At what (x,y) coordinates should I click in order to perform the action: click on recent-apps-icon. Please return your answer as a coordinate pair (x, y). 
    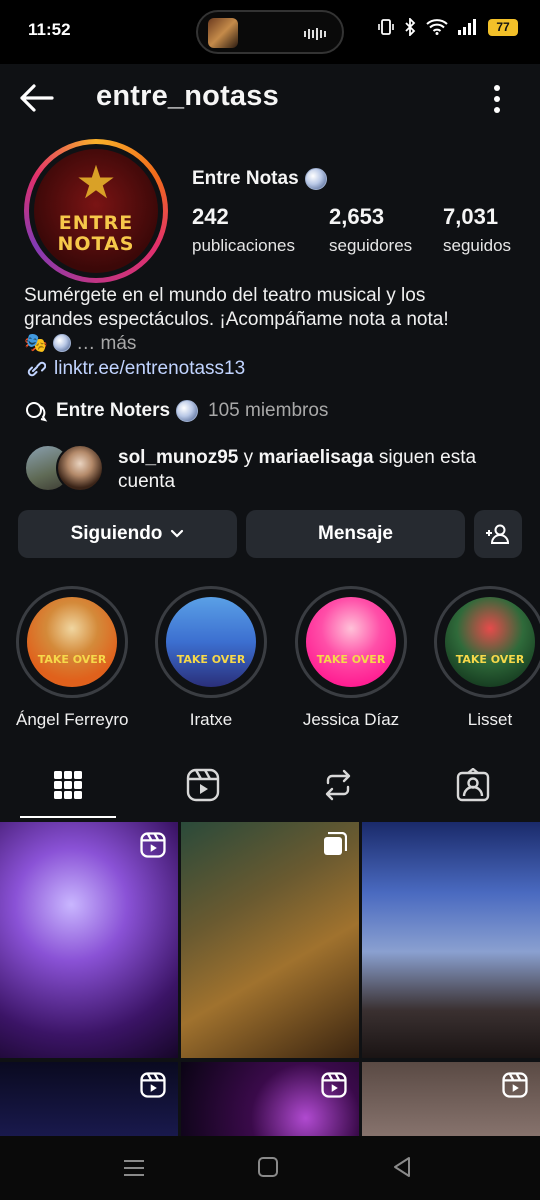
    Looking at the image, I should click on (134, 1168).